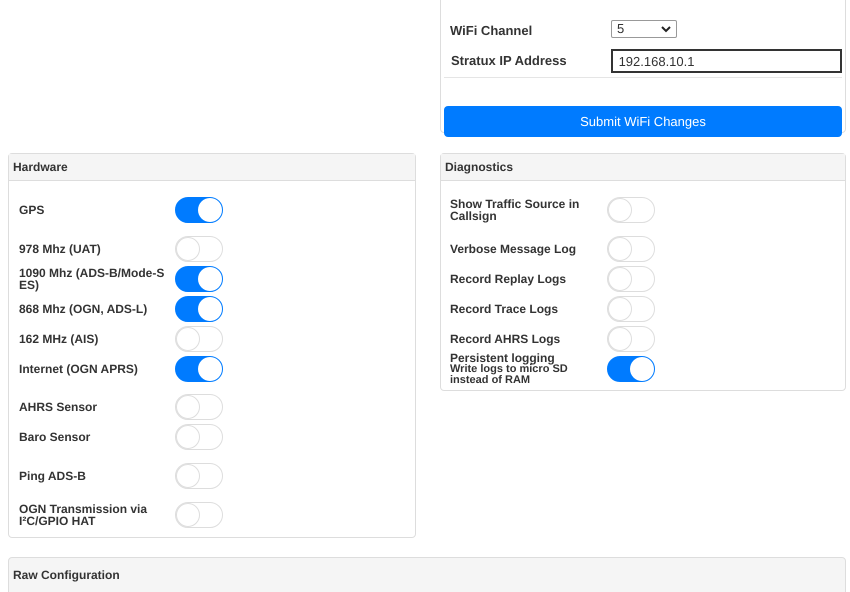 This screenshot has height=592, width=850. I want to click on setting-label: Show Traffic Source in Callsign, so click(515, 210).